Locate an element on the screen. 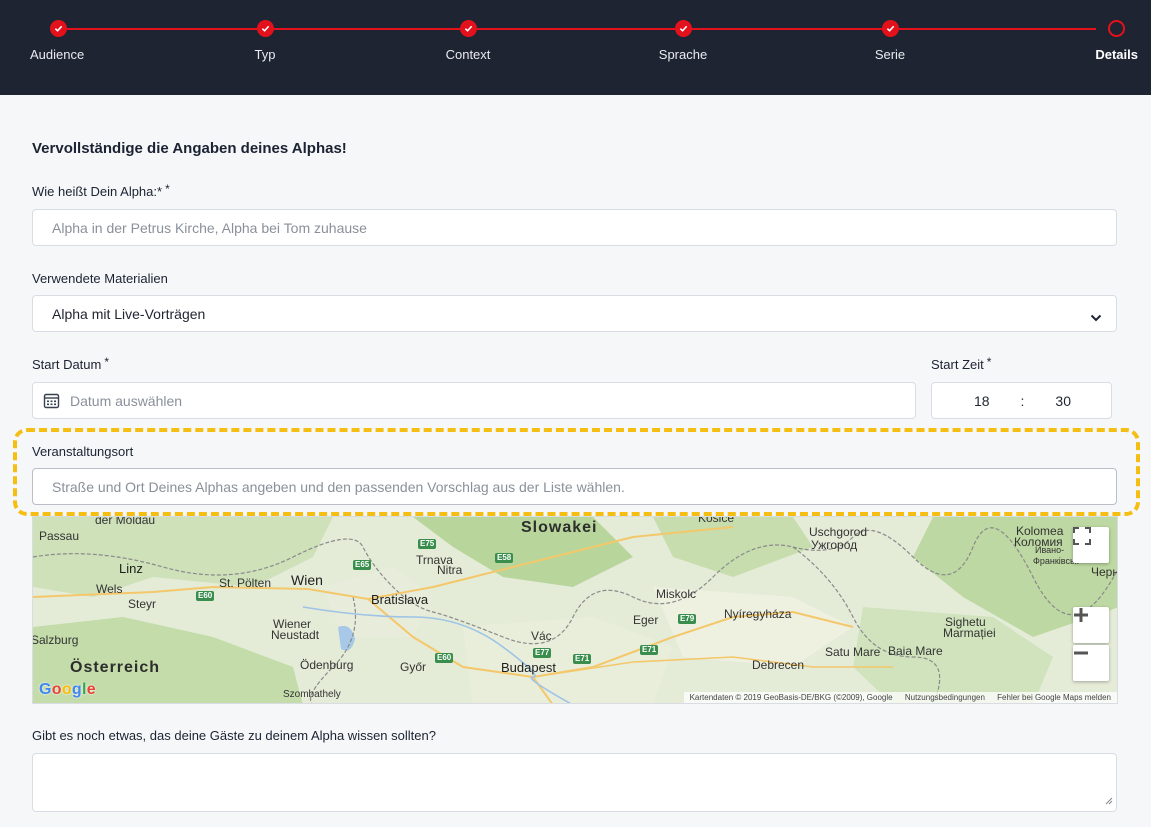  map-label: Österreich is located at coordinates (115, 667).